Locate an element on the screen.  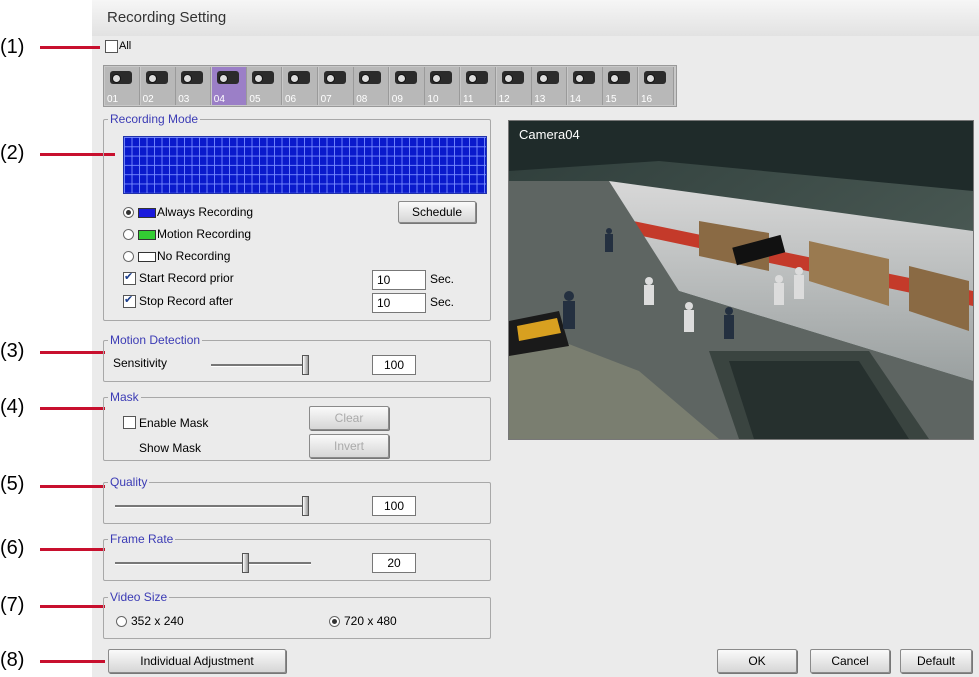
camera-number: 14 is located at coordinates (575, 99).